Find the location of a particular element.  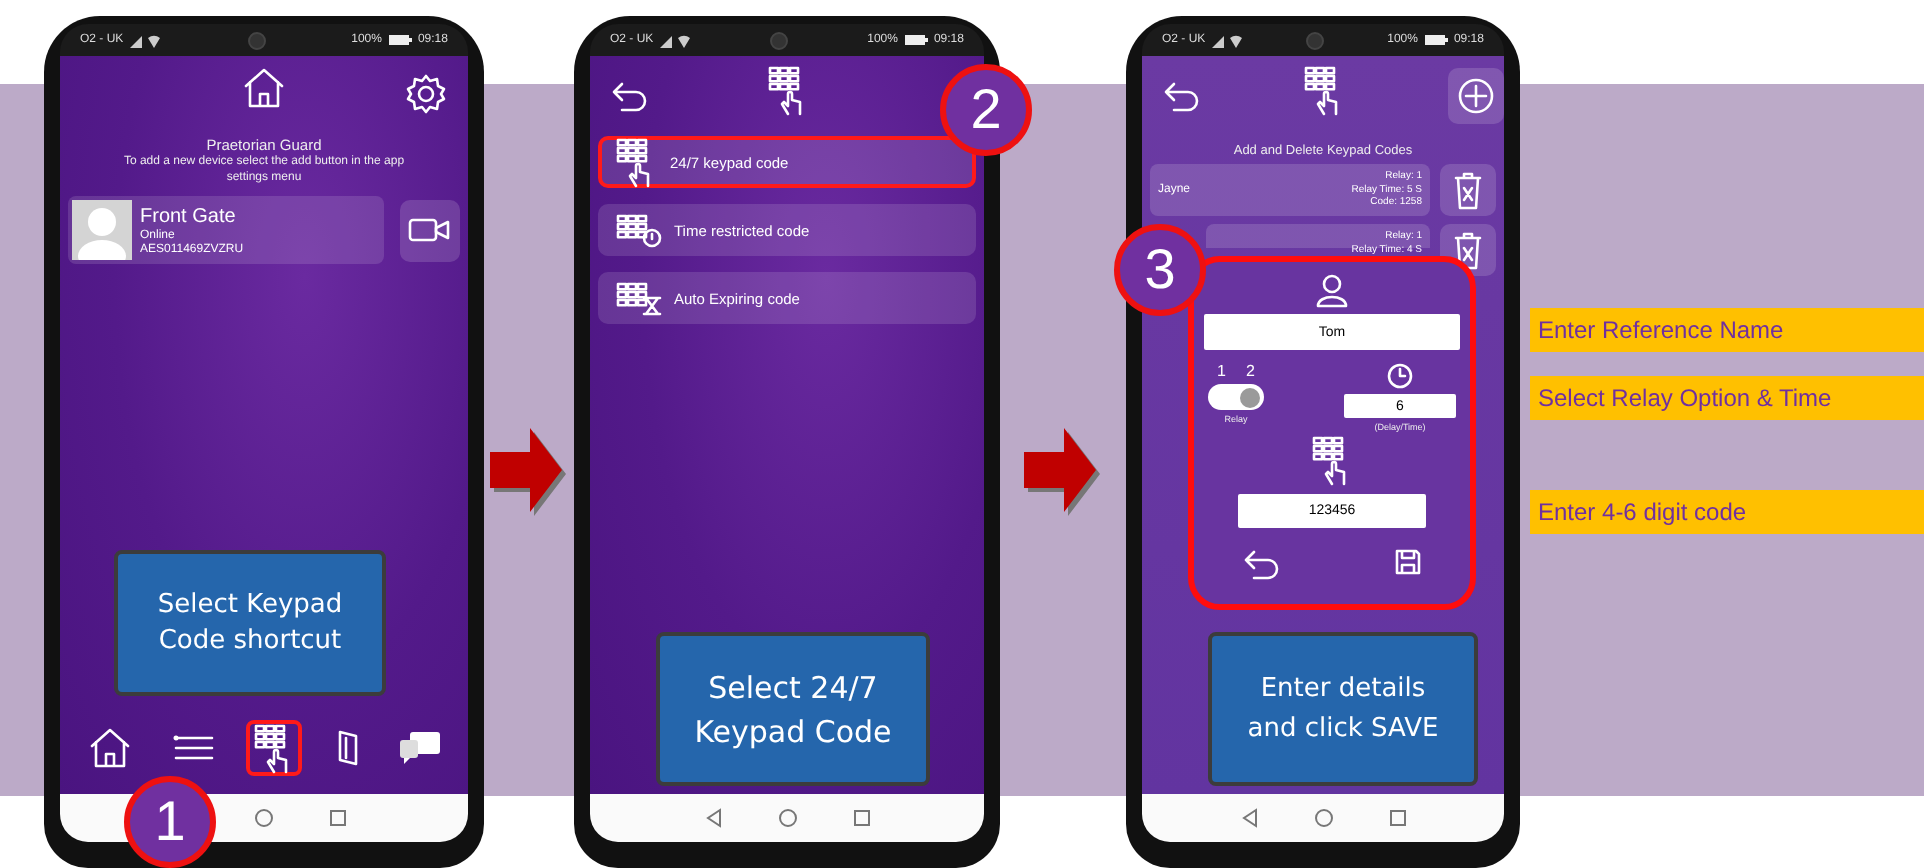

add-icon is located at coordinates (1476, 95).